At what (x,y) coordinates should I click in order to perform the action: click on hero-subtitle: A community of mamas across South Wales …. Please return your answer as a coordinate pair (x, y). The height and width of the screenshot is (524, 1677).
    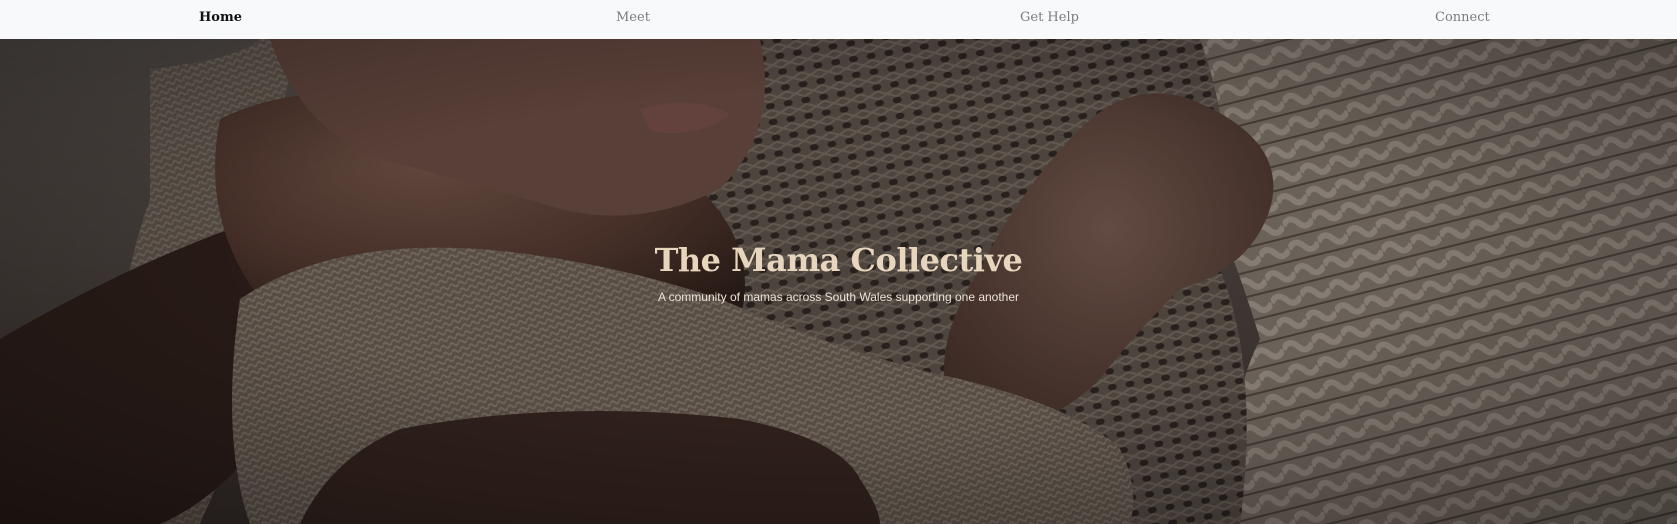
    Looking at the image, I should click on (838, 297).